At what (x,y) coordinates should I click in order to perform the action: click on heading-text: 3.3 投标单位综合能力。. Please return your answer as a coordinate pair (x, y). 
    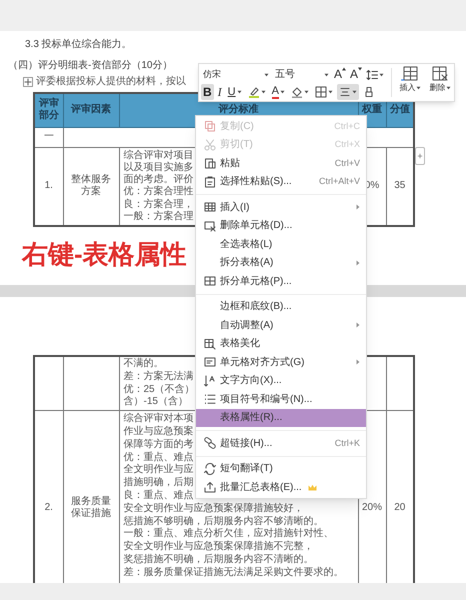
    Looking at the image, I should click on (78, 44).